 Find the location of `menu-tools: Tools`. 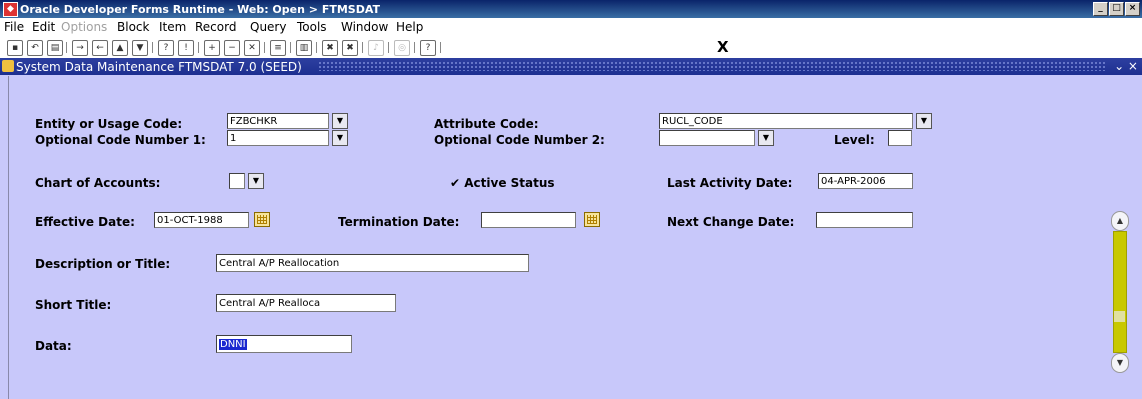

menu-tools: Tools is located at coordinates (312, 27).